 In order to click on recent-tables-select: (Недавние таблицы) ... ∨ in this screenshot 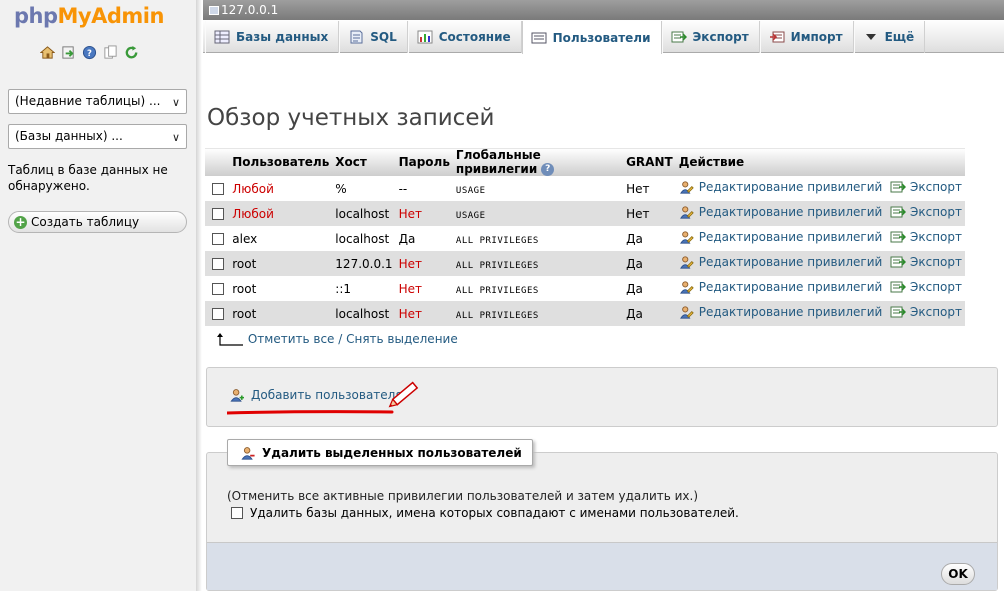, I will do `click(97, 101)`.